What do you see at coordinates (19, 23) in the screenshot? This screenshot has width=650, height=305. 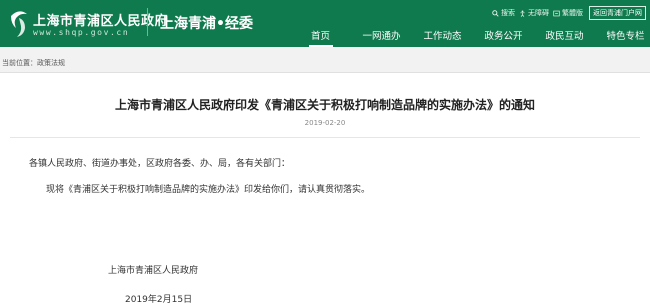 I see `logo-icon` at bounding box center [19, 23].